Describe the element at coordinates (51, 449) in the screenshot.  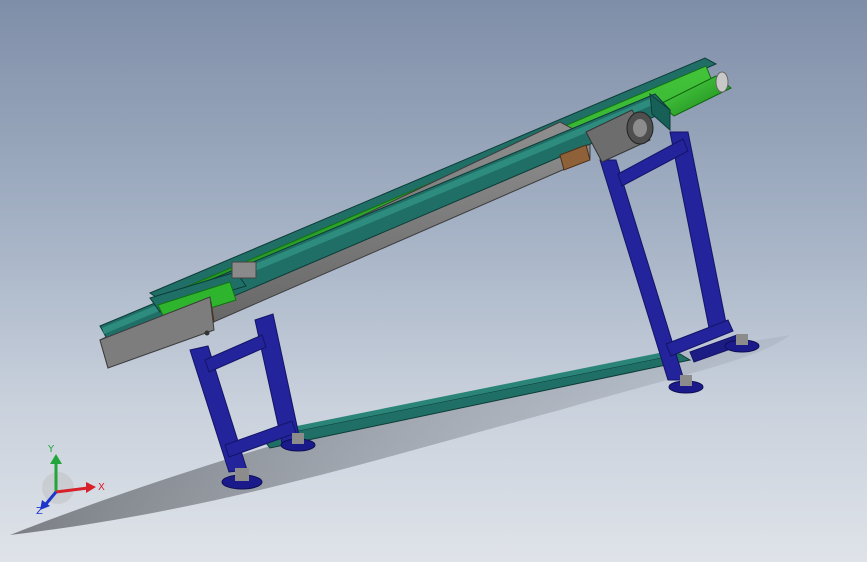
I see `y-axis-label: Y` at that location.